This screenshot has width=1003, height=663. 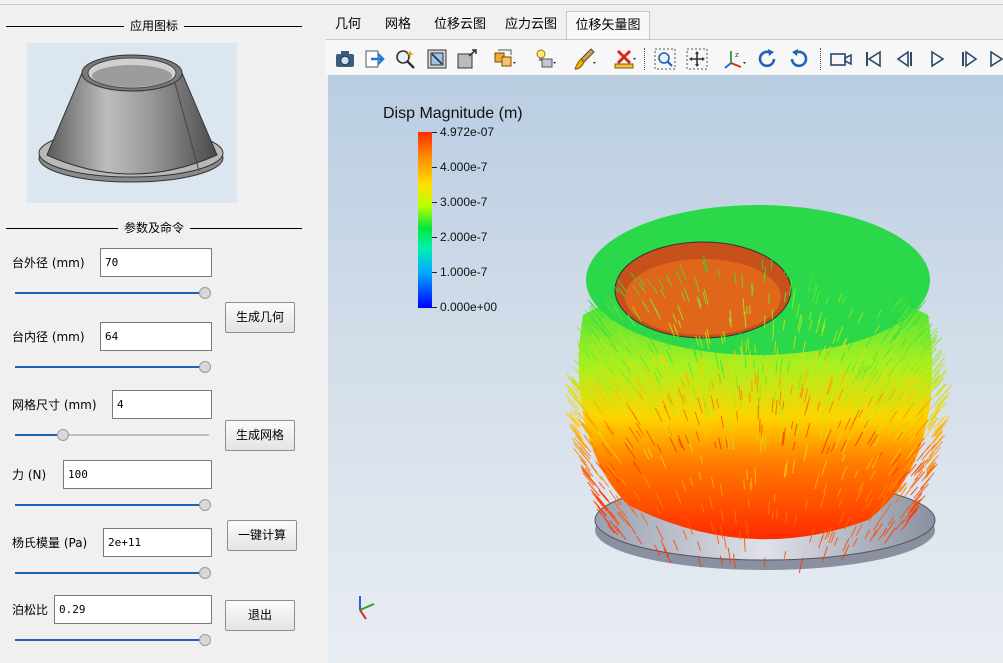 I want to click on poisson-ratio-slider, so click(x=113, y=640).